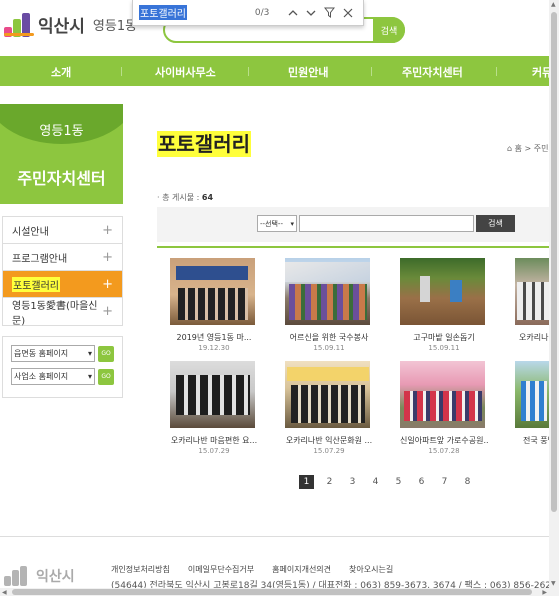  I want to click on scroll-right-icon: ▶, so click(544, 592).